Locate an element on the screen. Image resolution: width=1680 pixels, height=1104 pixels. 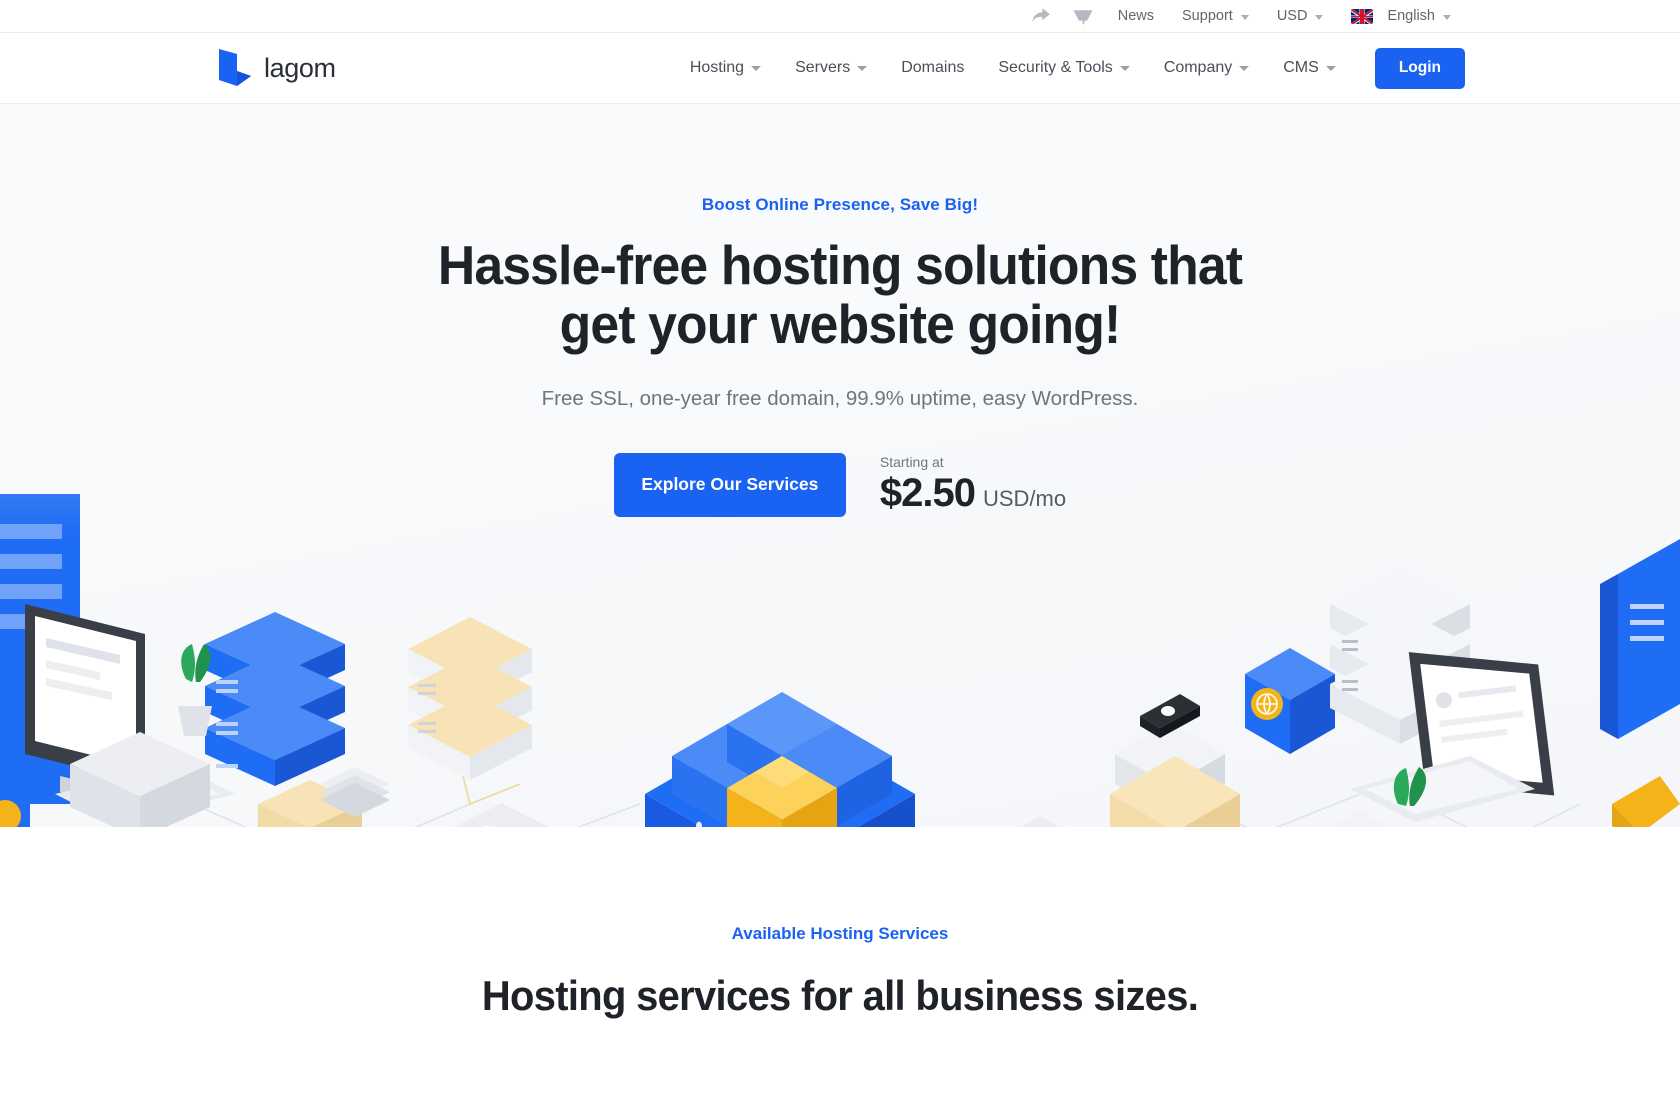
topbar-link-support: Support is located at coordinates (1215, 16).